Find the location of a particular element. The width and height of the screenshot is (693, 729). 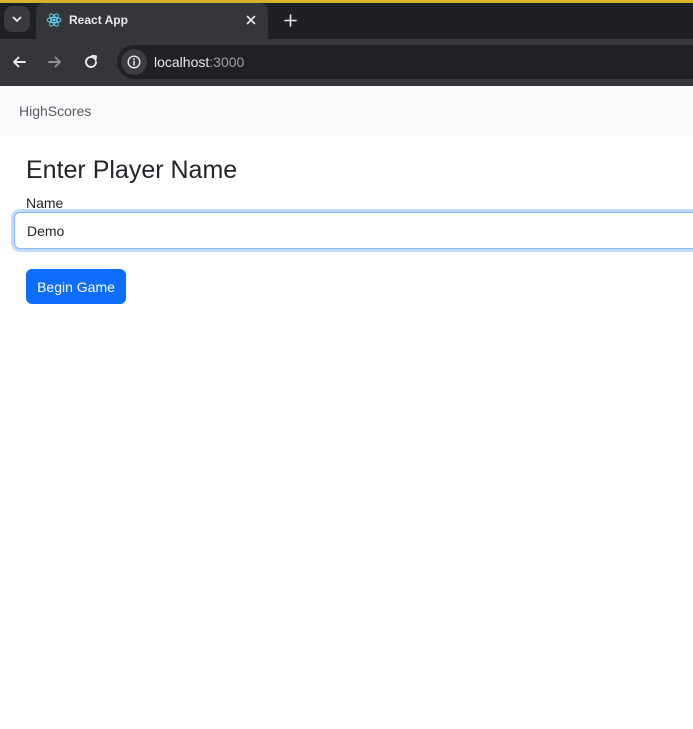

browser-toolbar: localhost:3000 is located at coordinates (346, 62).